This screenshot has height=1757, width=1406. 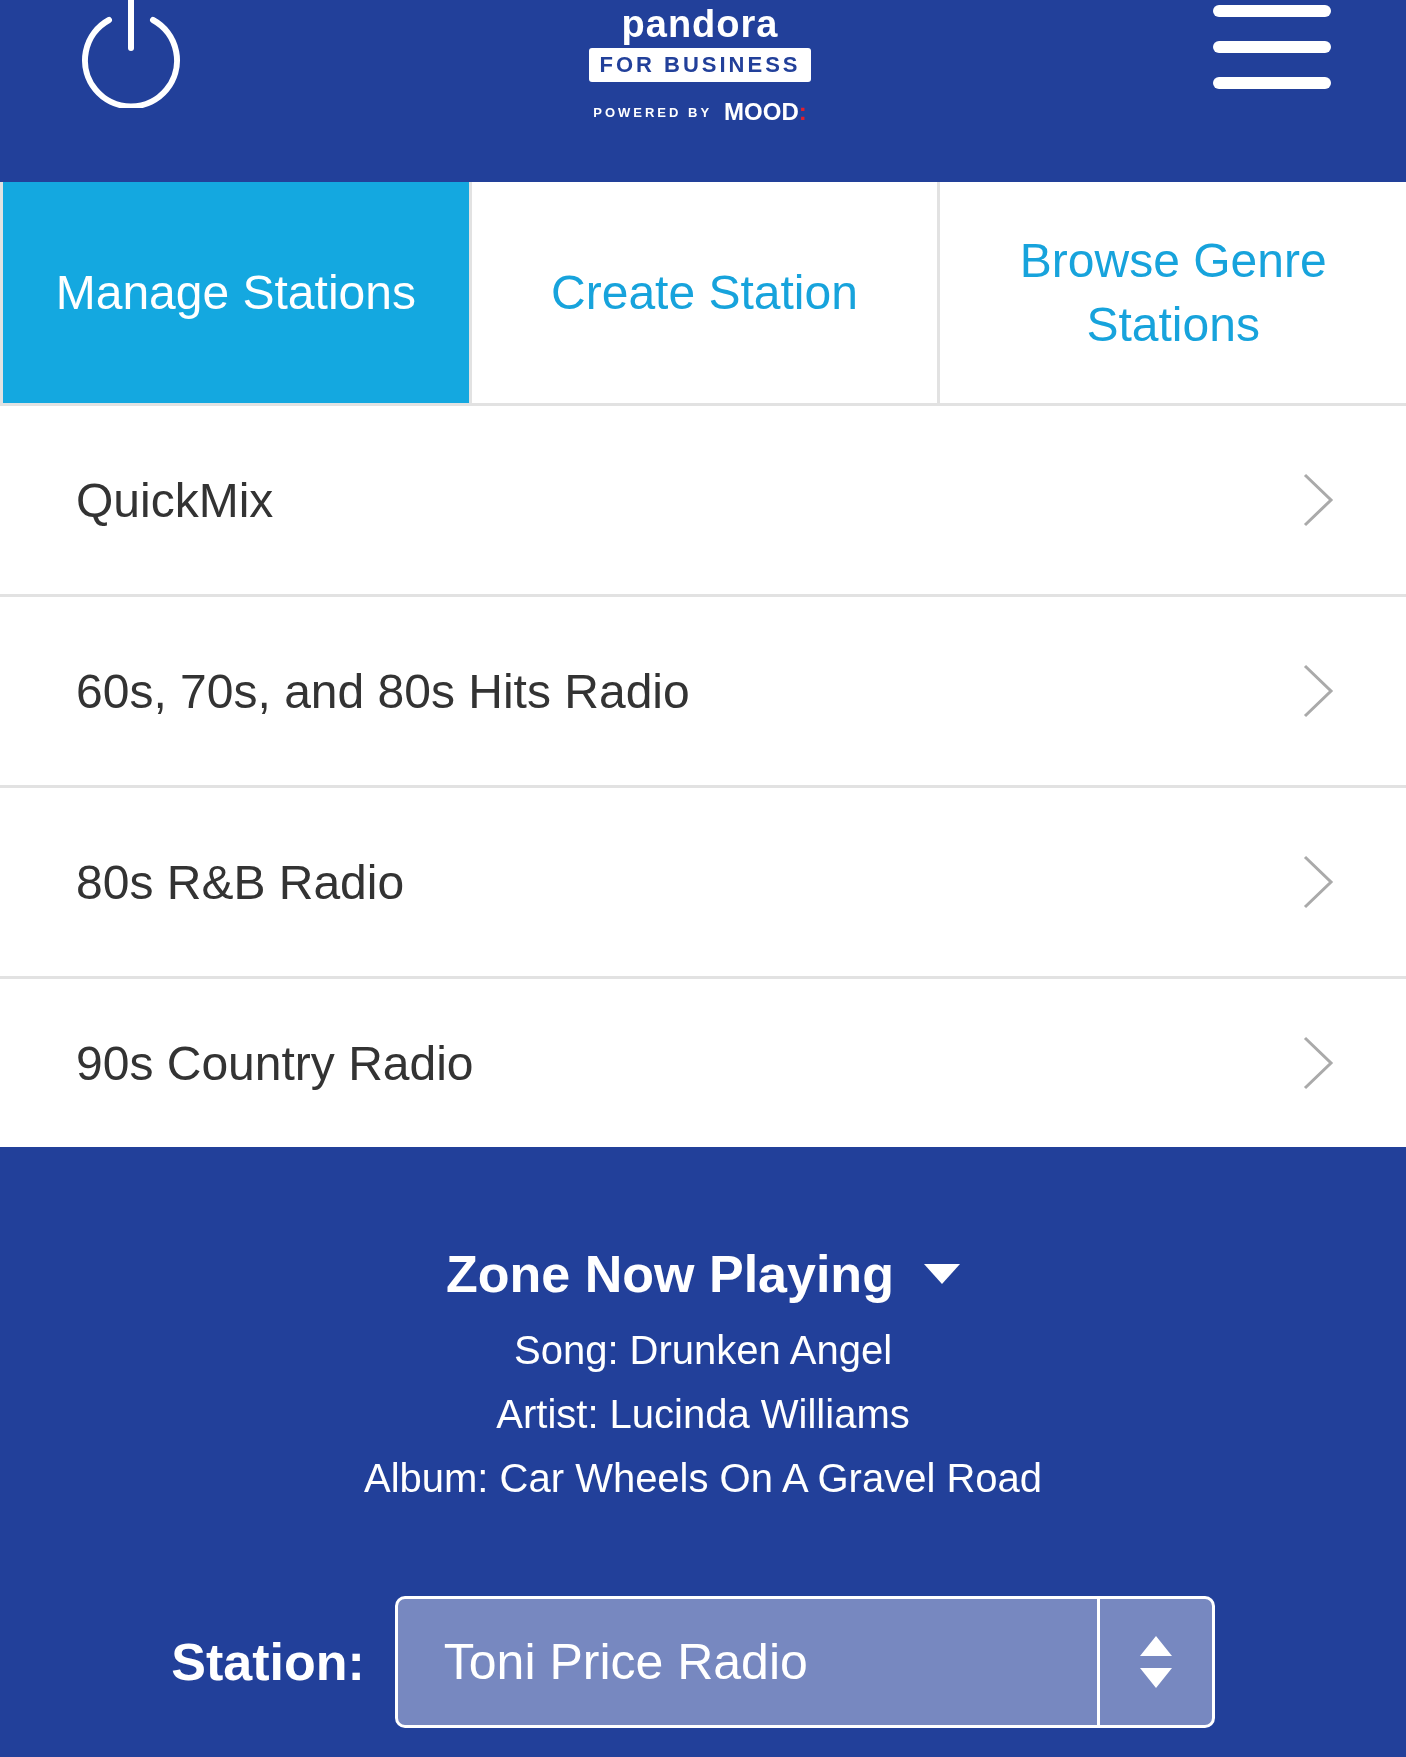 What do you see at coordinates (703, 1478) in the screenshot?
I see `track-info-text: Album: Car Wheels On A Gravel Road` at bounding box center [703, 1478].